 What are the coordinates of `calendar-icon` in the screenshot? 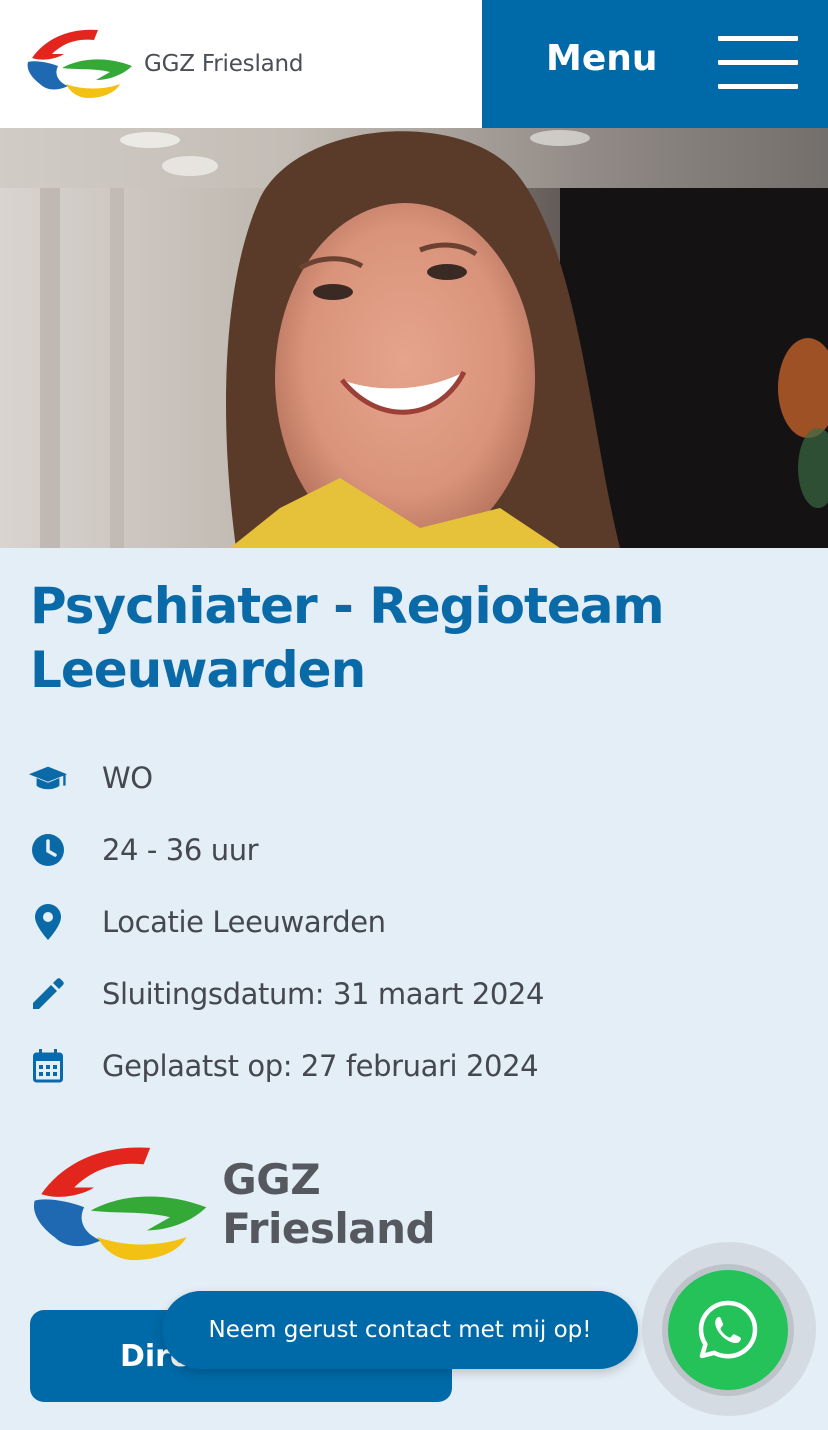 It's located at (48, 1066).